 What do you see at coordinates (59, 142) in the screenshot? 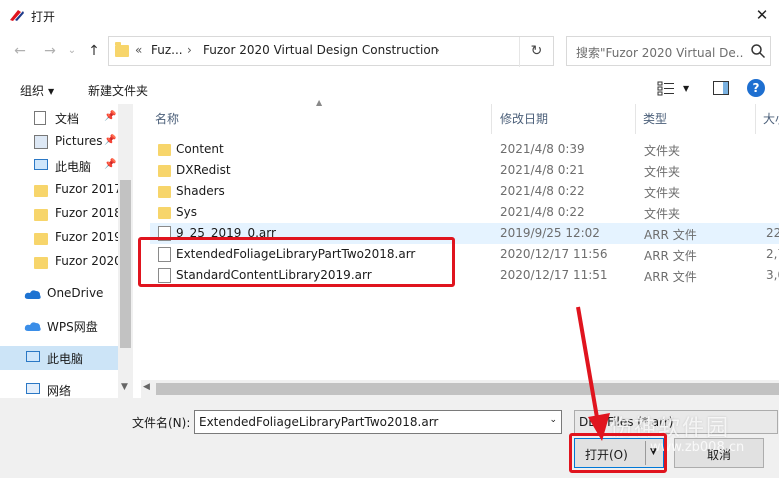
I see `sidebar-item-pictures: Pictures 📌` at bounding box center [59, 142].